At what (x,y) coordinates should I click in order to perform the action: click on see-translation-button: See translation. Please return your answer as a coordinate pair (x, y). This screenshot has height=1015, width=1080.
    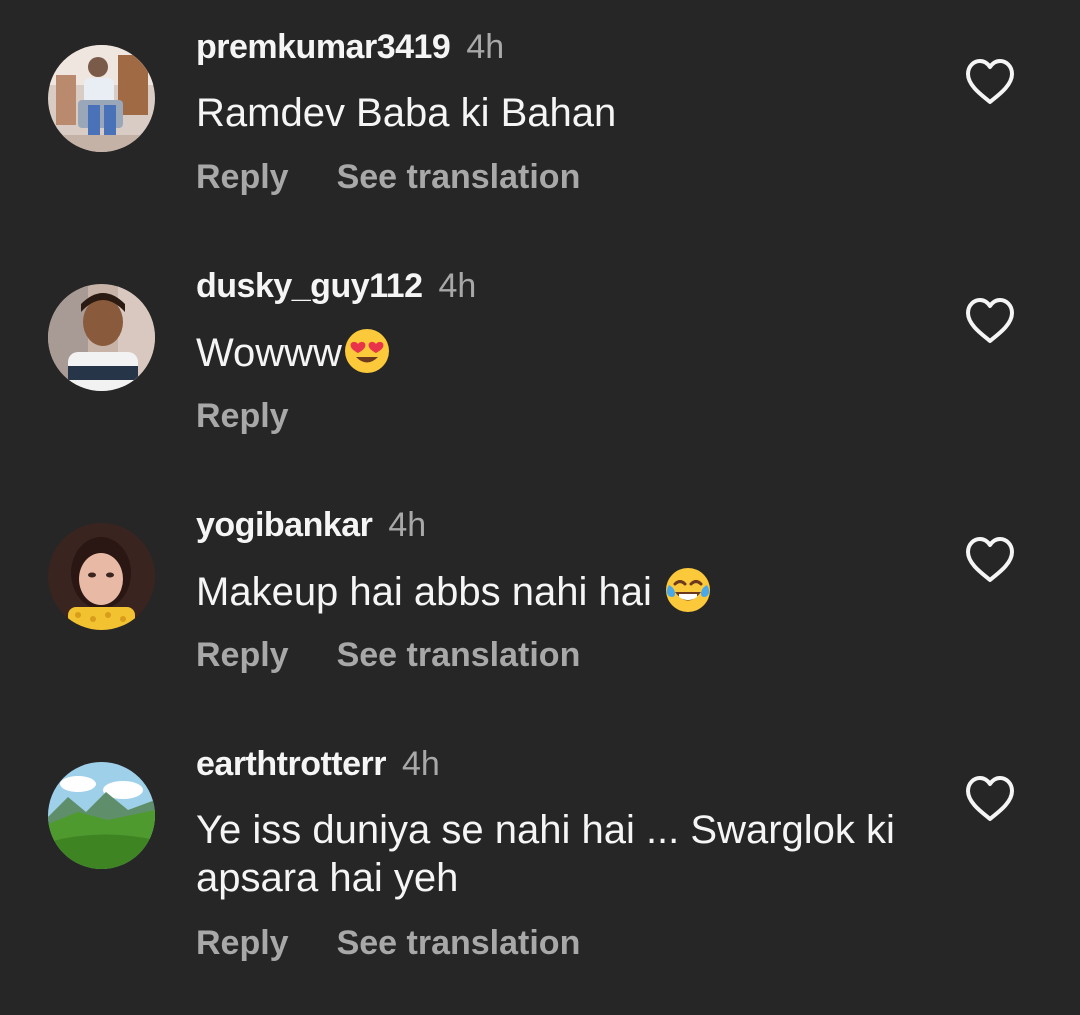
    Looking at the image, I should click on (459, 943).